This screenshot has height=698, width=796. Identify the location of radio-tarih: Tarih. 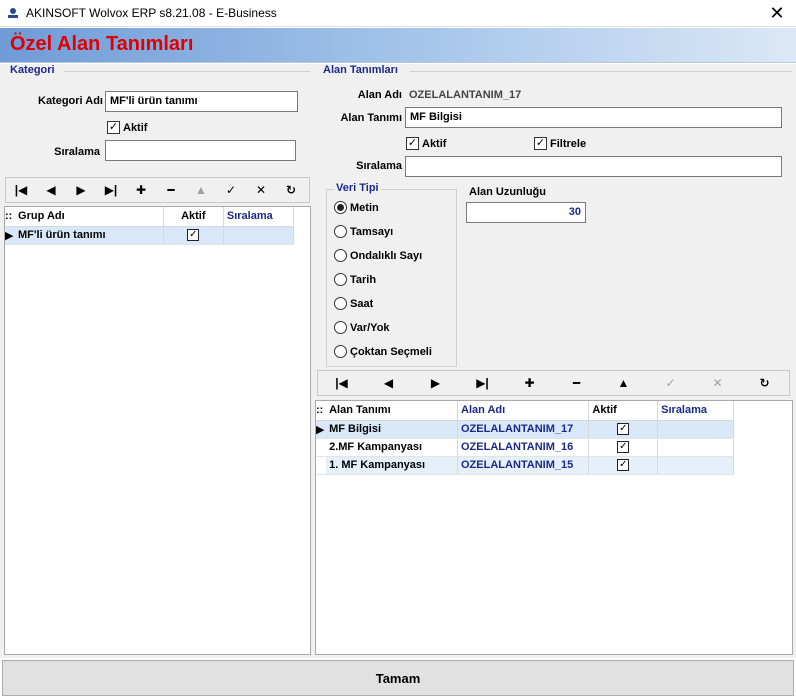
(355, 279).